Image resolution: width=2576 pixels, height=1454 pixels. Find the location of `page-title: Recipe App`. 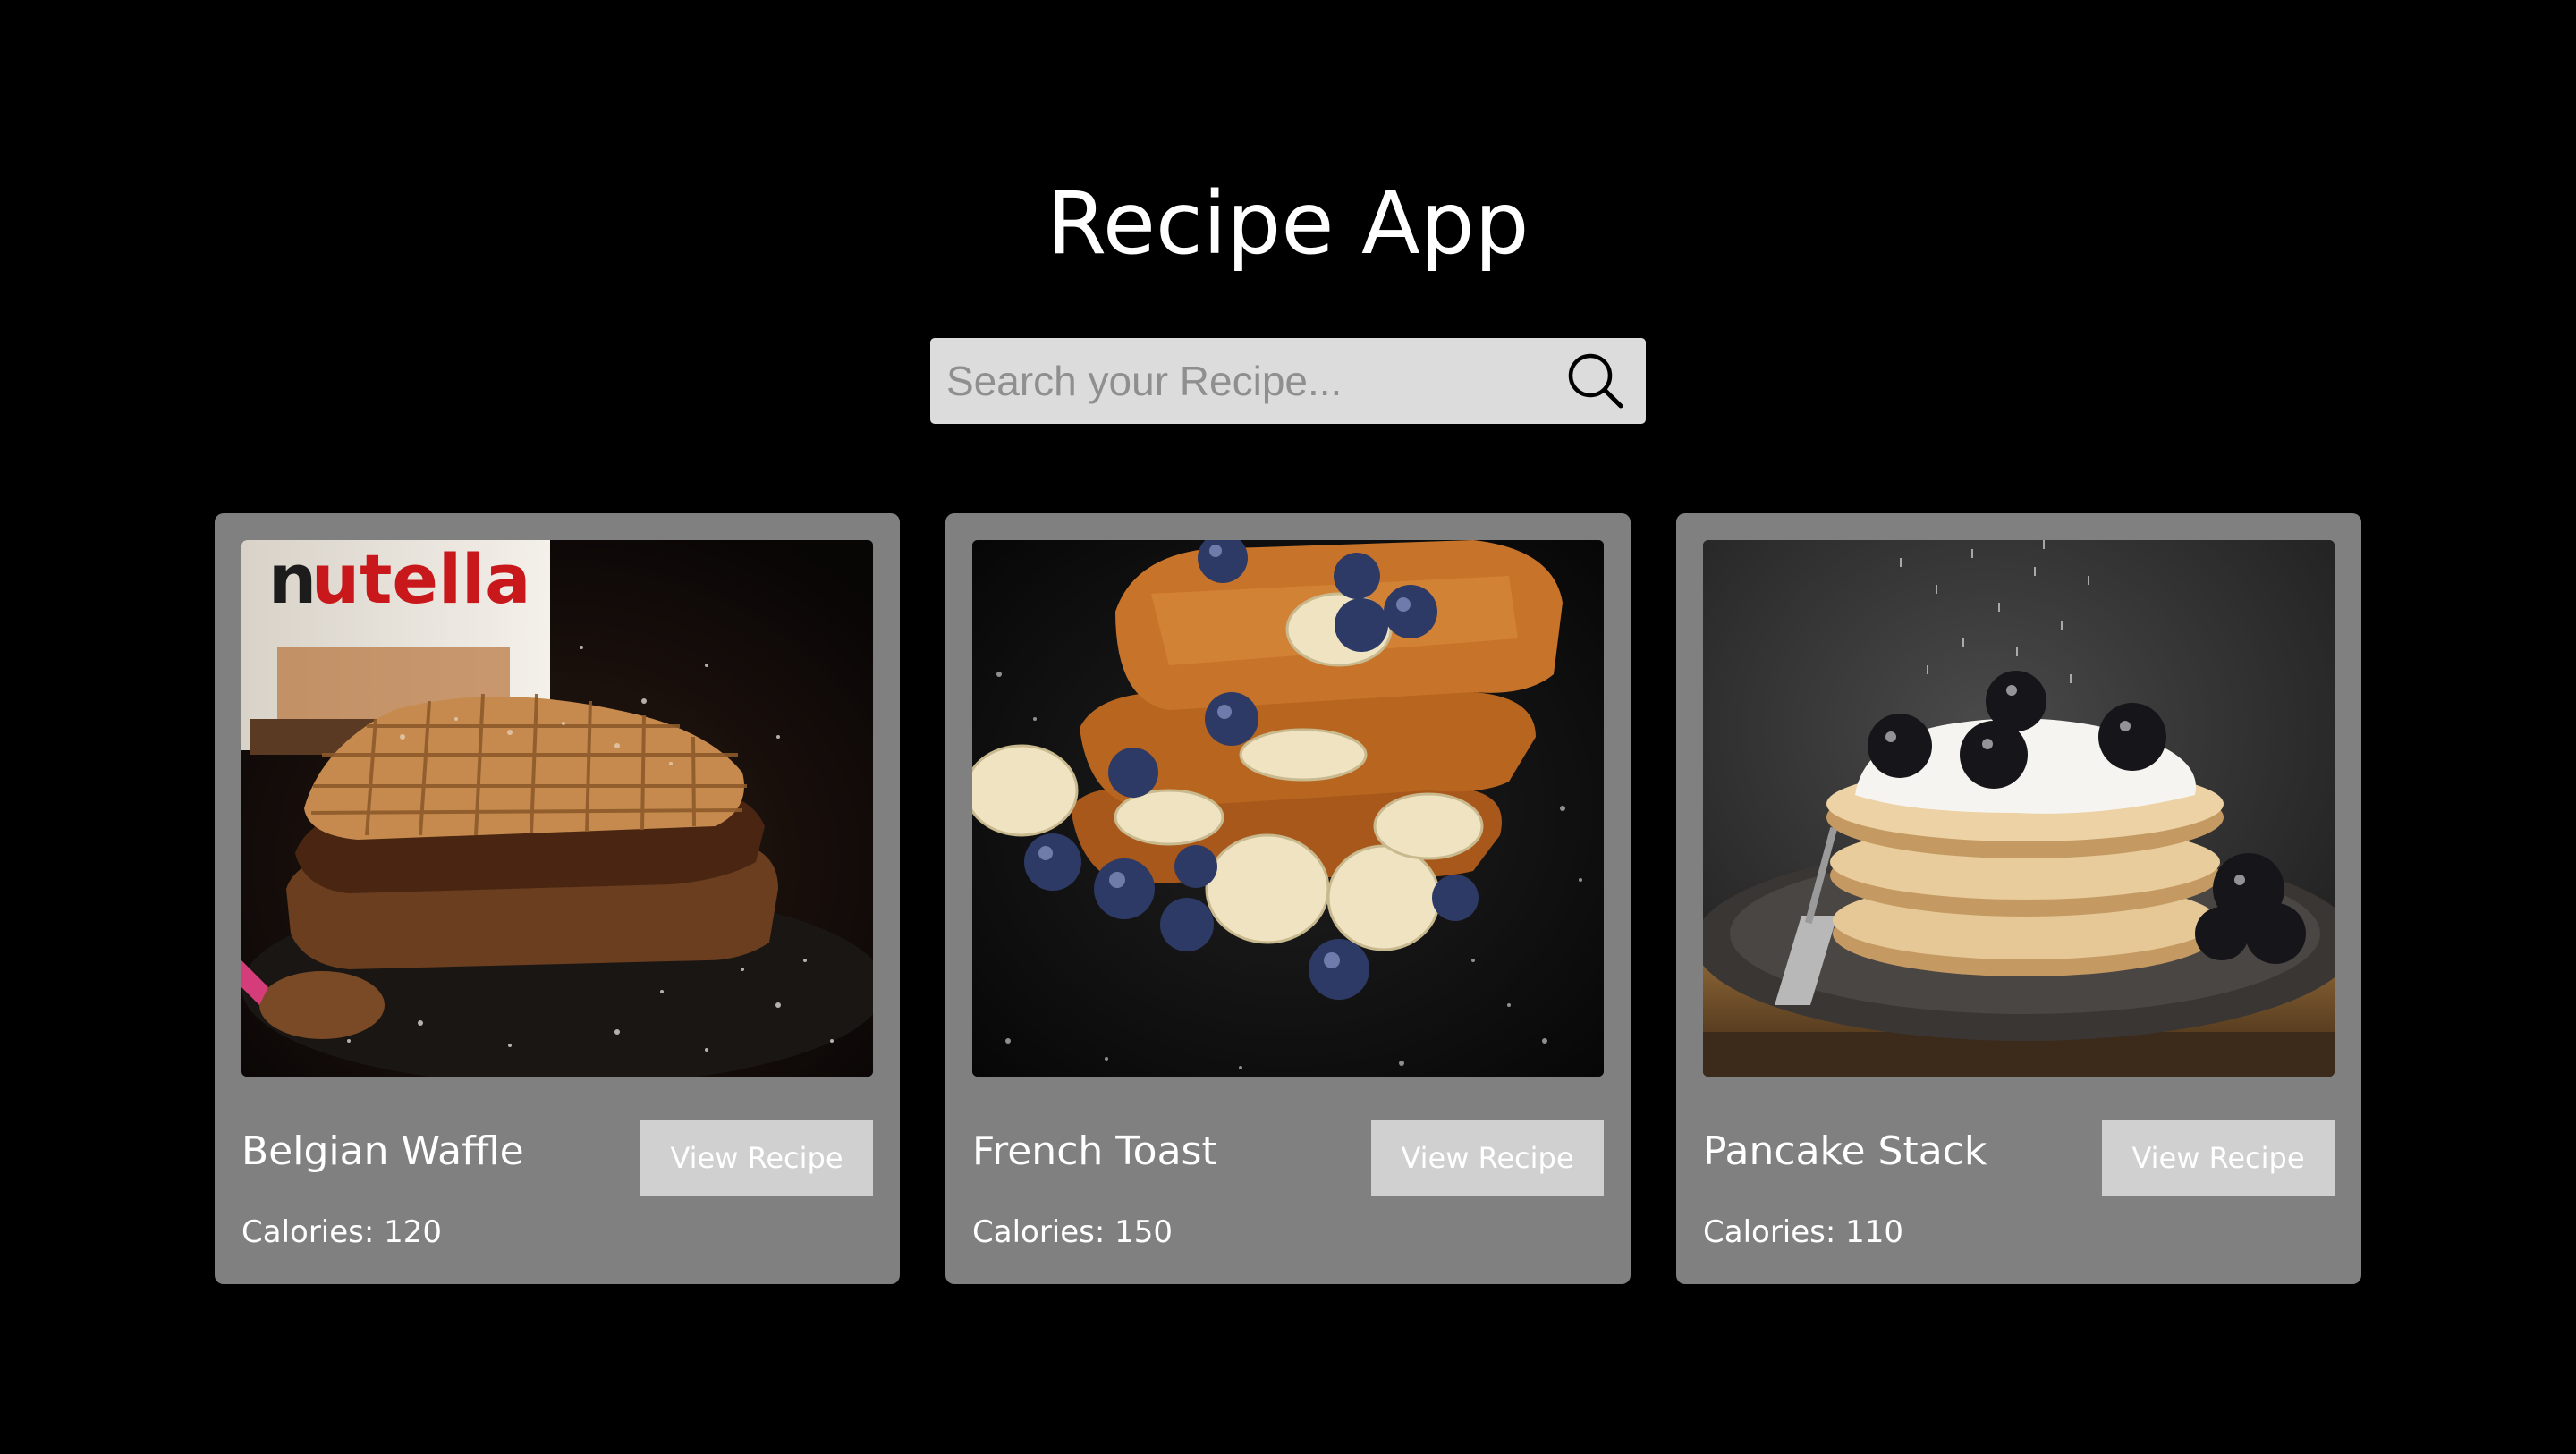

page-title: Recipe App is located at coordinates (1288, 223).